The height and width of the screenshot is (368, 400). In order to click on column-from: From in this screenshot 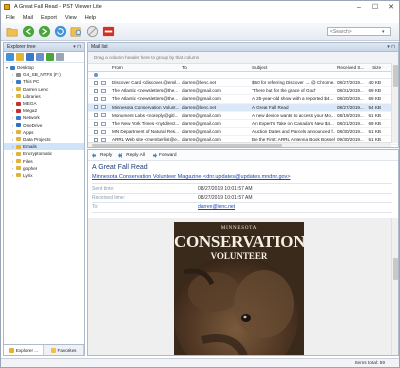, I will do `click(145, 67)`.